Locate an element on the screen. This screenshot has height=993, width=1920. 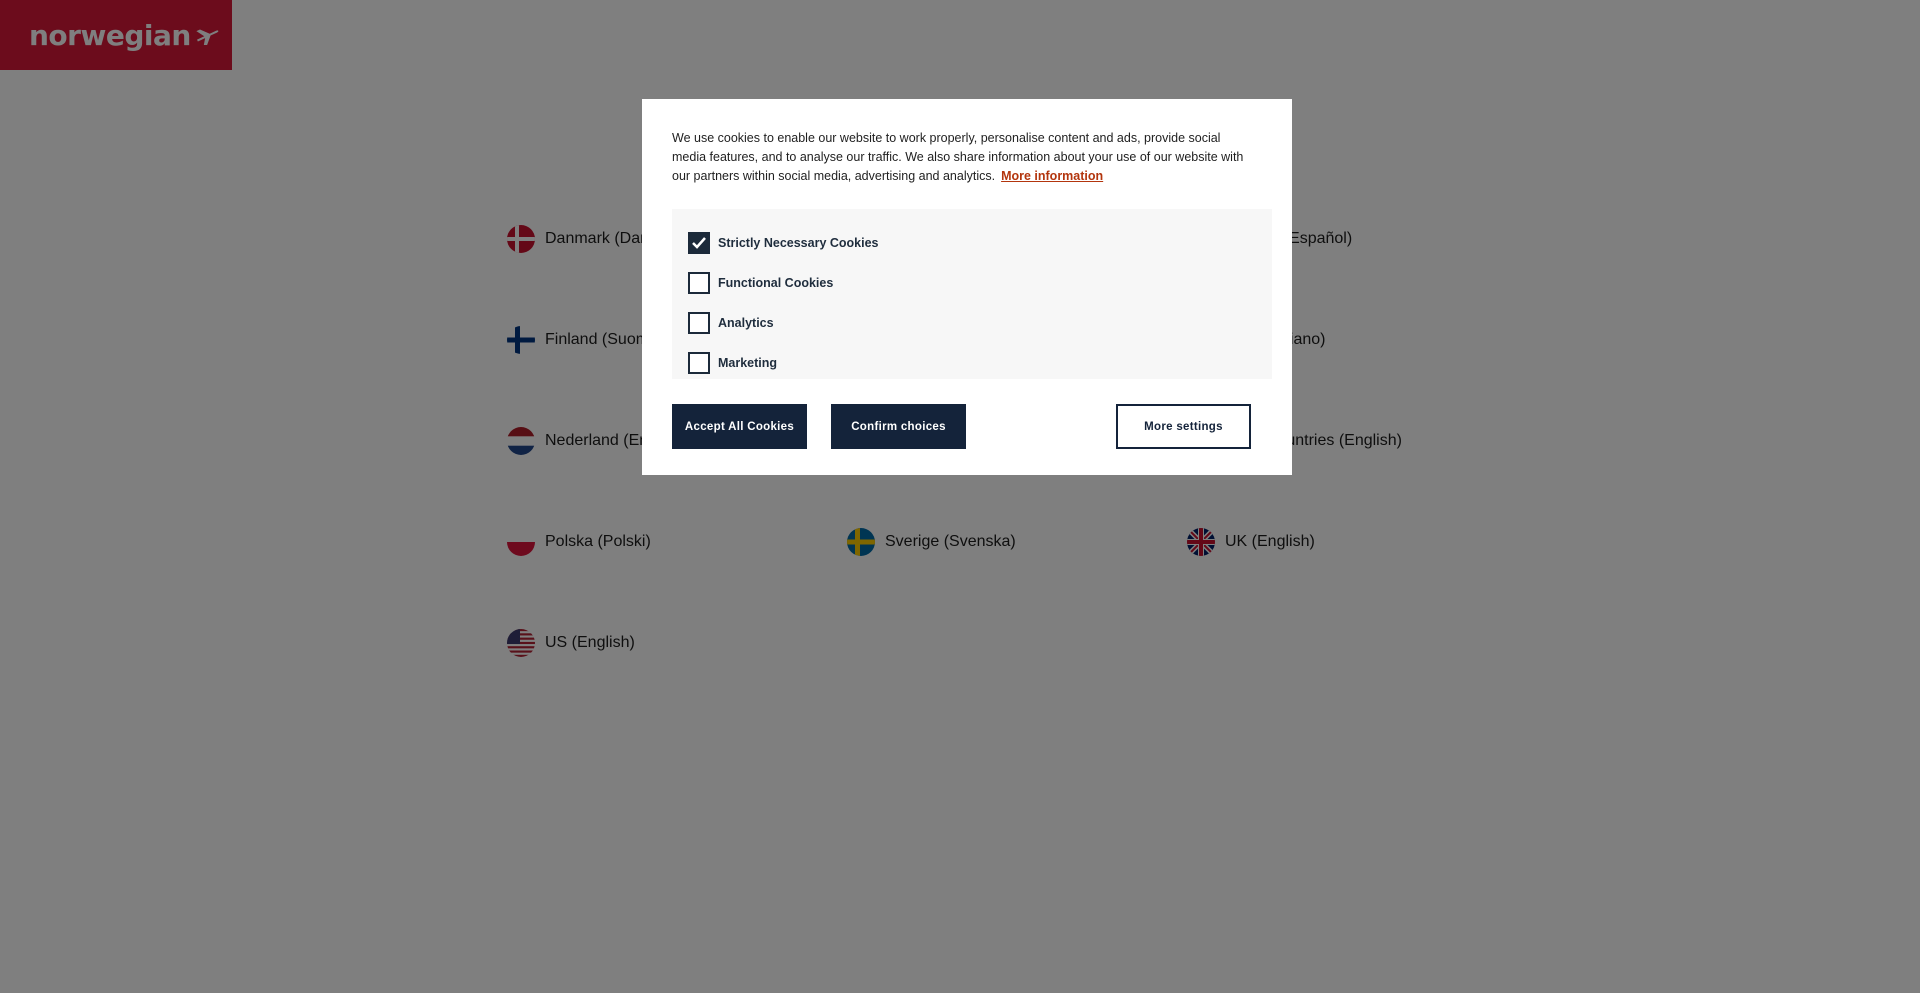
strictly-necessary-checkbox is located at coordinates (699, 243).